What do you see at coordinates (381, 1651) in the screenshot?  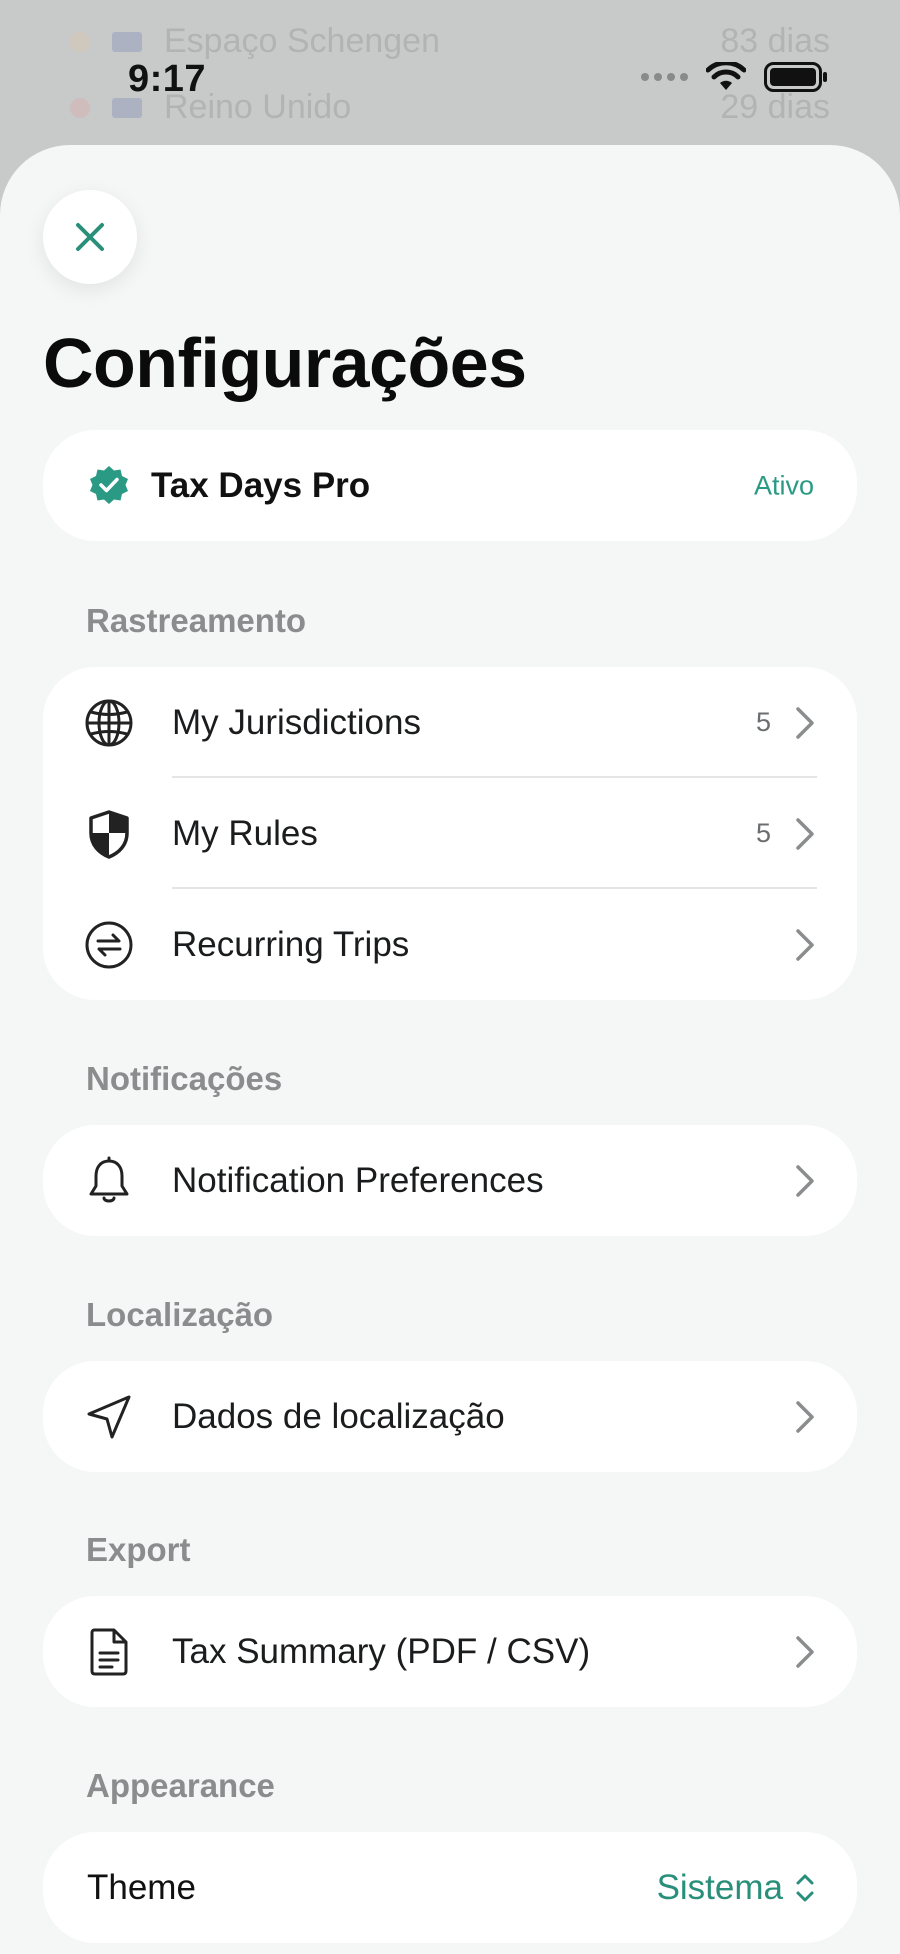 I see `row-label: Tax Summary (PDF / CSV)` at bounding box center [381, 1651].